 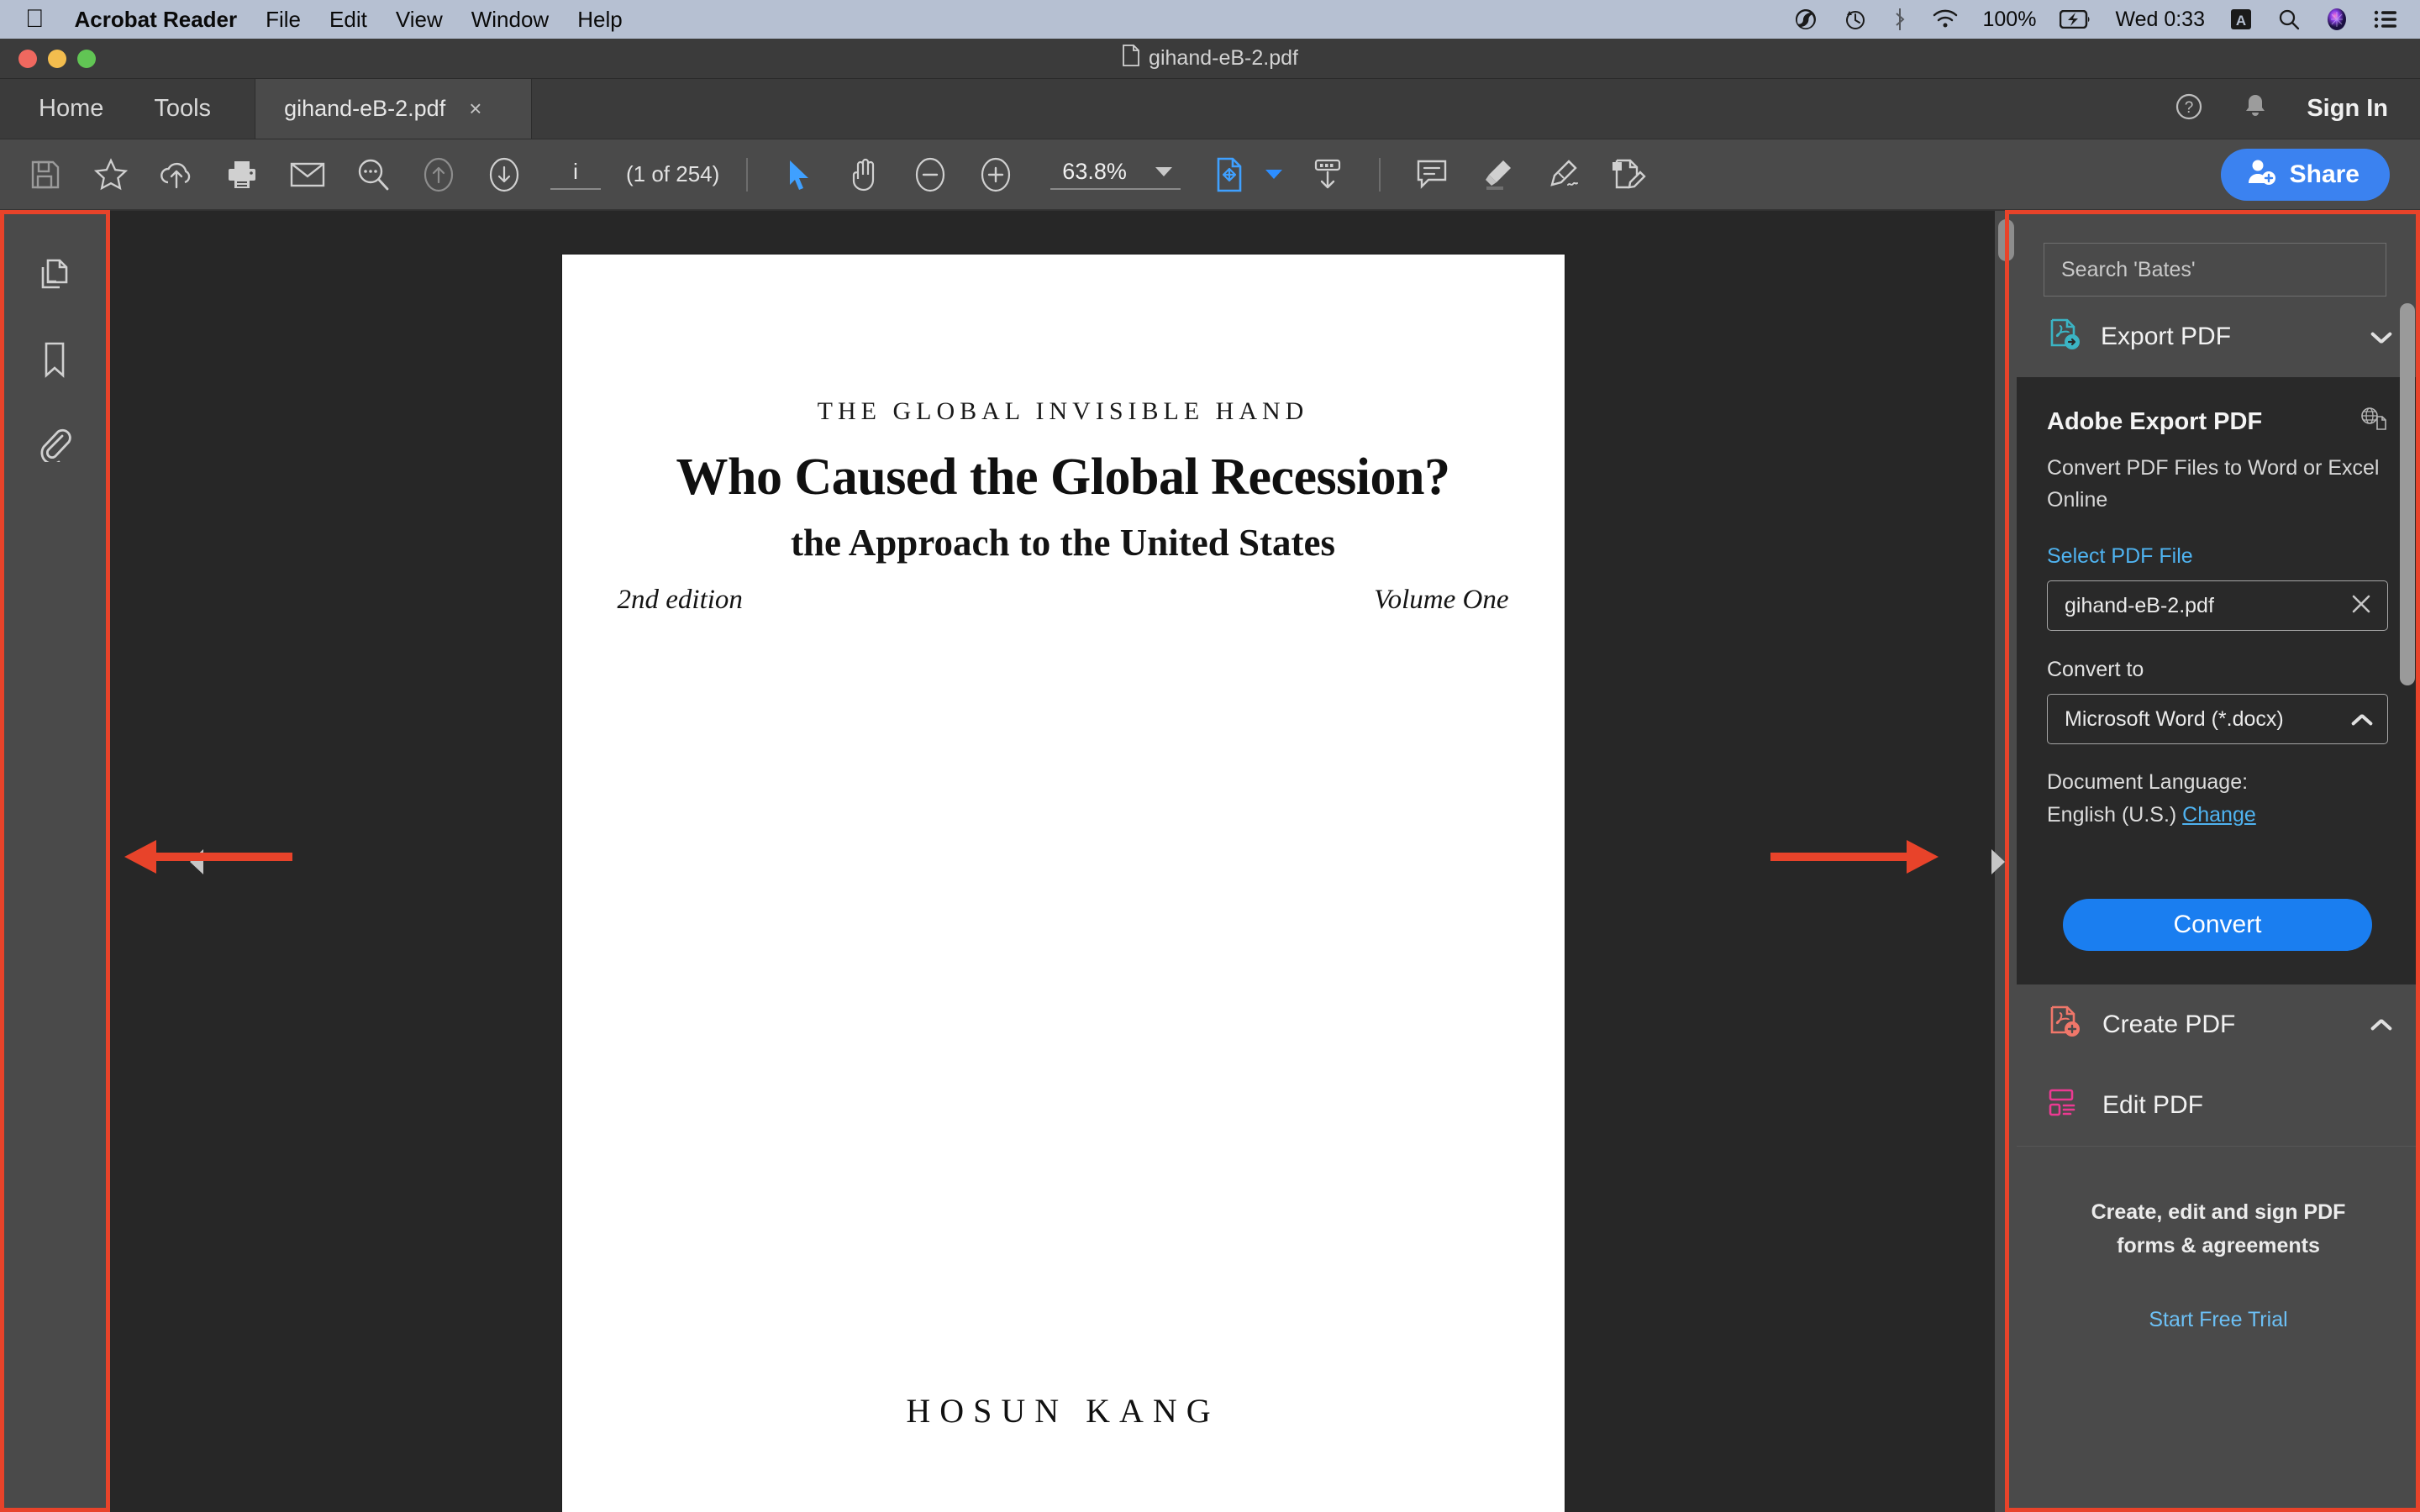 What do you see at coordinates (1498, 174) in the screenshot?
I see `highlighter-icon` at bounding box center [1498, 174].